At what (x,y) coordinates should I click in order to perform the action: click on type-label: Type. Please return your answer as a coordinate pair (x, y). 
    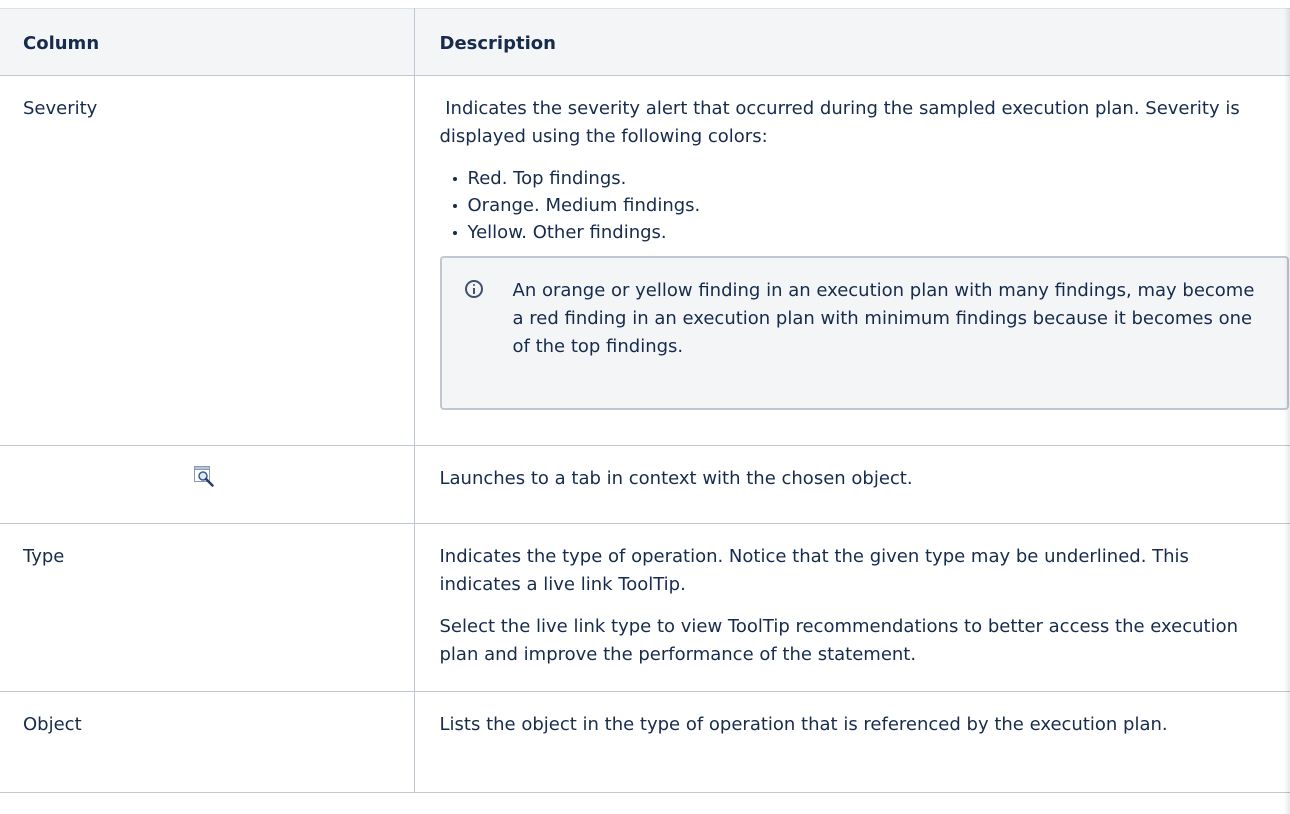
    Looking at the image, I should click on (44, 556).